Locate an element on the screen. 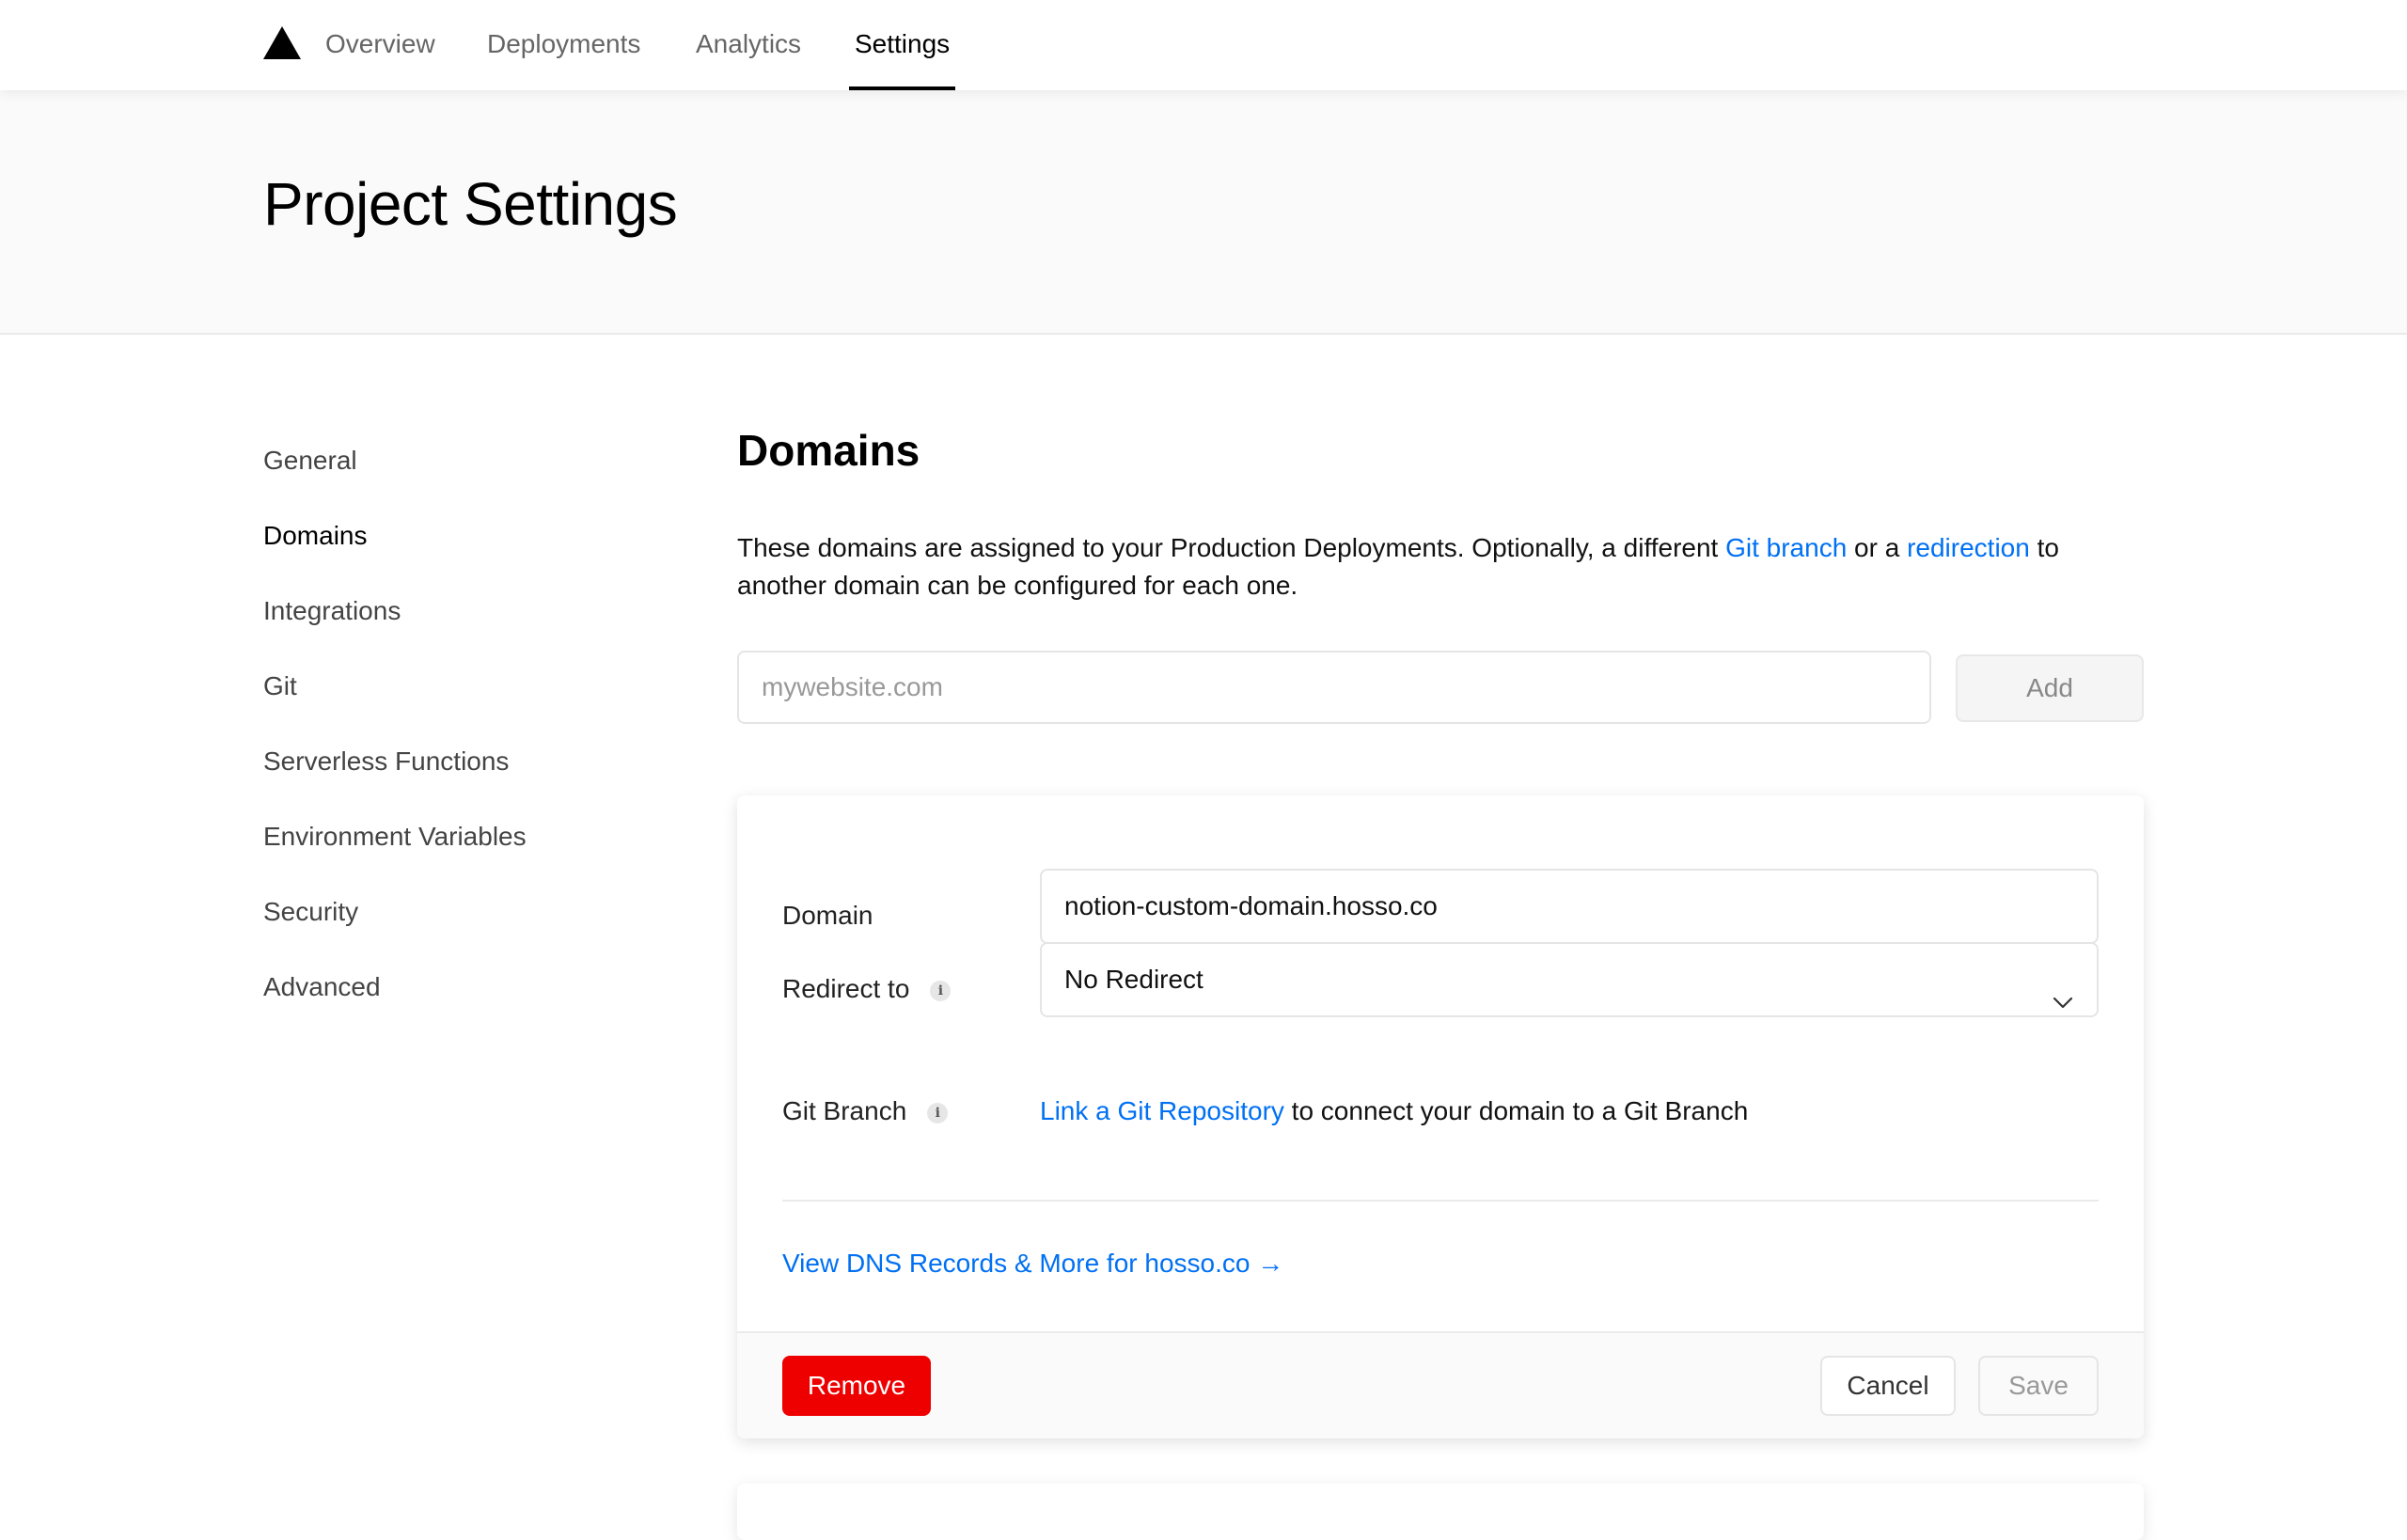 Image resolution: width=2407 pixels, height=1540 pixels. sidebar-item-security: Security is located at coordinates (310, 912).